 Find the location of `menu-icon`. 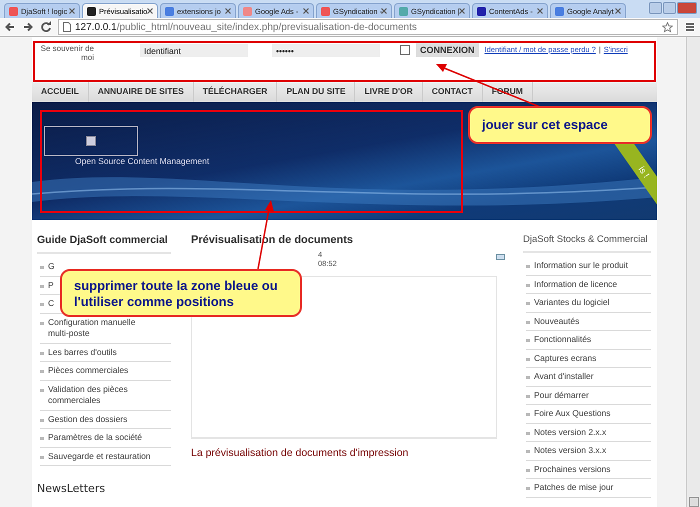

menu-icon is located at coordinates (690, 27).